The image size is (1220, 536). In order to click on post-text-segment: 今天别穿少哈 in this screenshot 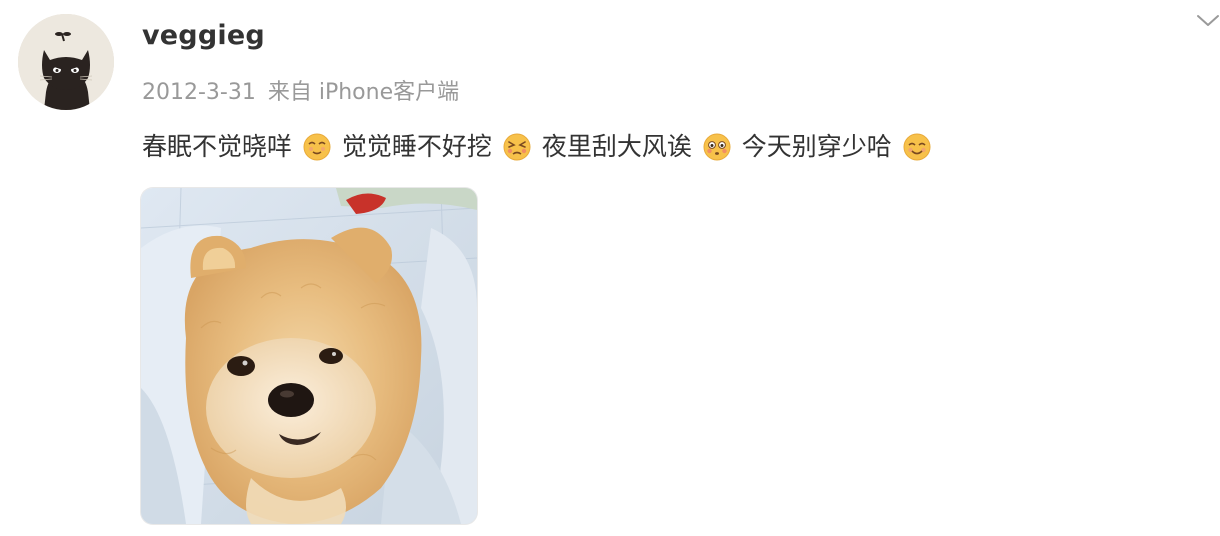, I will do `click(816, 146)`.